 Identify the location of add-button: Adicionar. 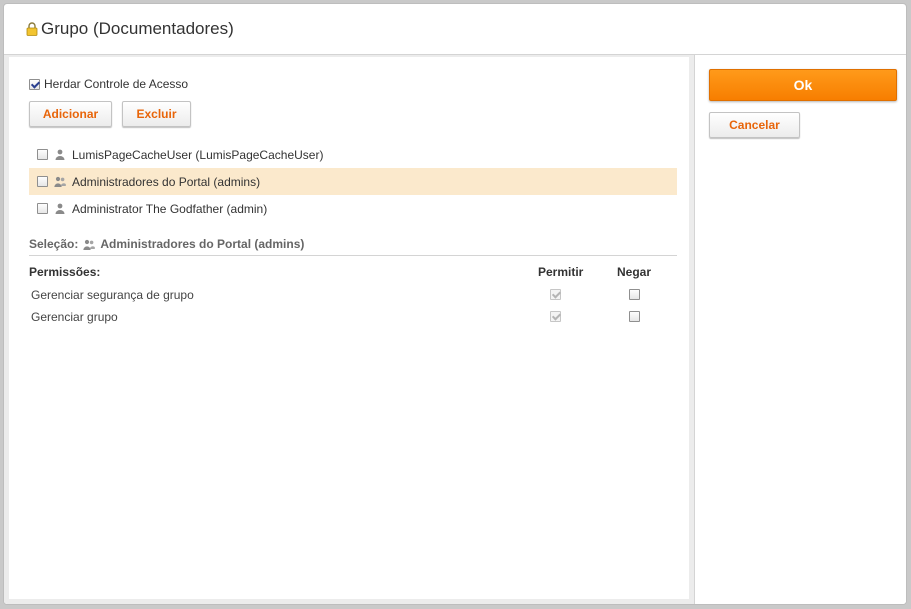
(70, 114).